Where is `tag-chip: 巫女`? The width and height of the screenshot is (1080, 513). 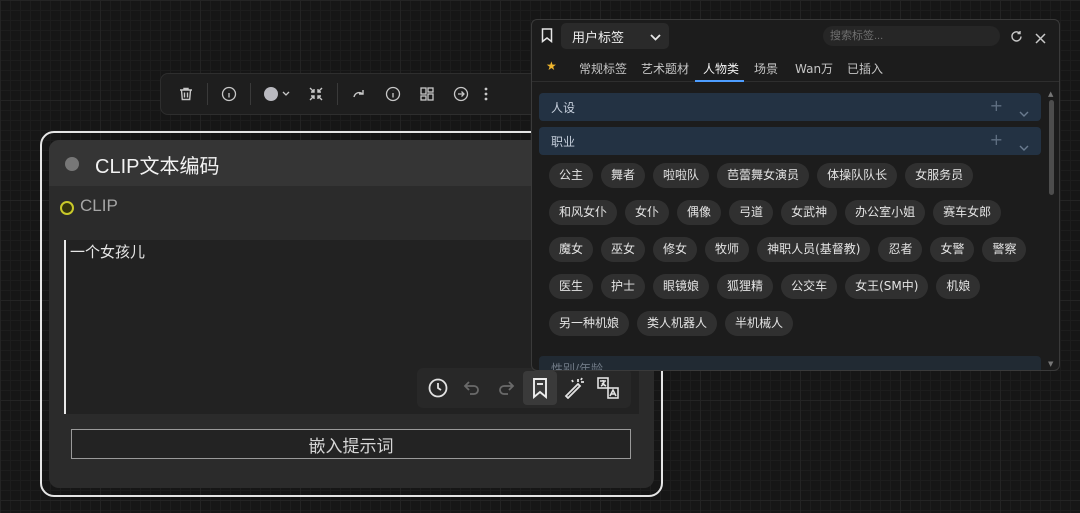 tag-chip: 巫女 is located at coordinates (623, 249).